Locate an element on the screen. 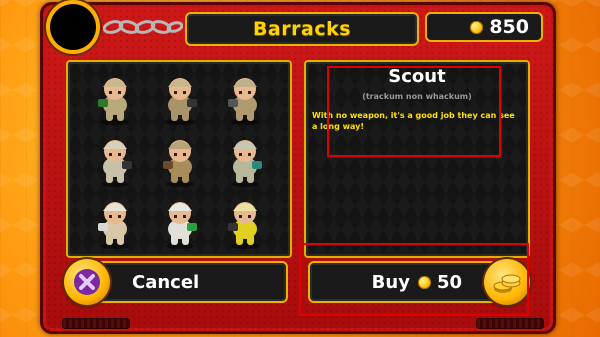 The height and width of the screenshot is (337, 600). buy-button: Buy 50 is located at coordinates (404, 282).